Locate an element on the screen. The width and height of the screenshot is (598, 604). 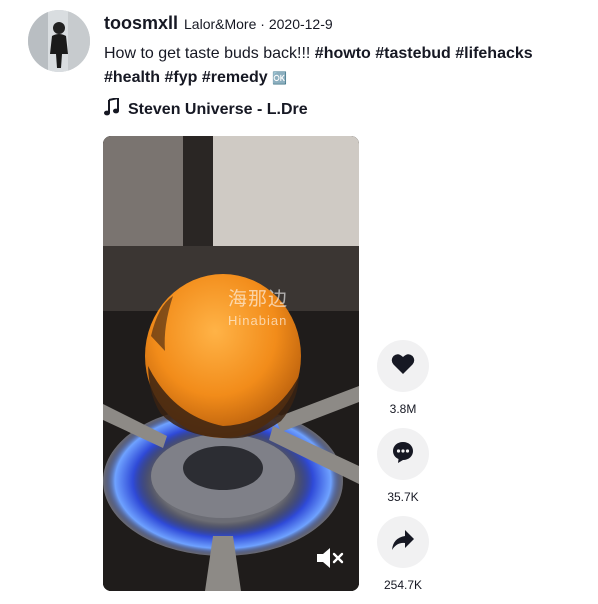
watermark: 海那边 Hinabian is located at coordinates (258, 308).